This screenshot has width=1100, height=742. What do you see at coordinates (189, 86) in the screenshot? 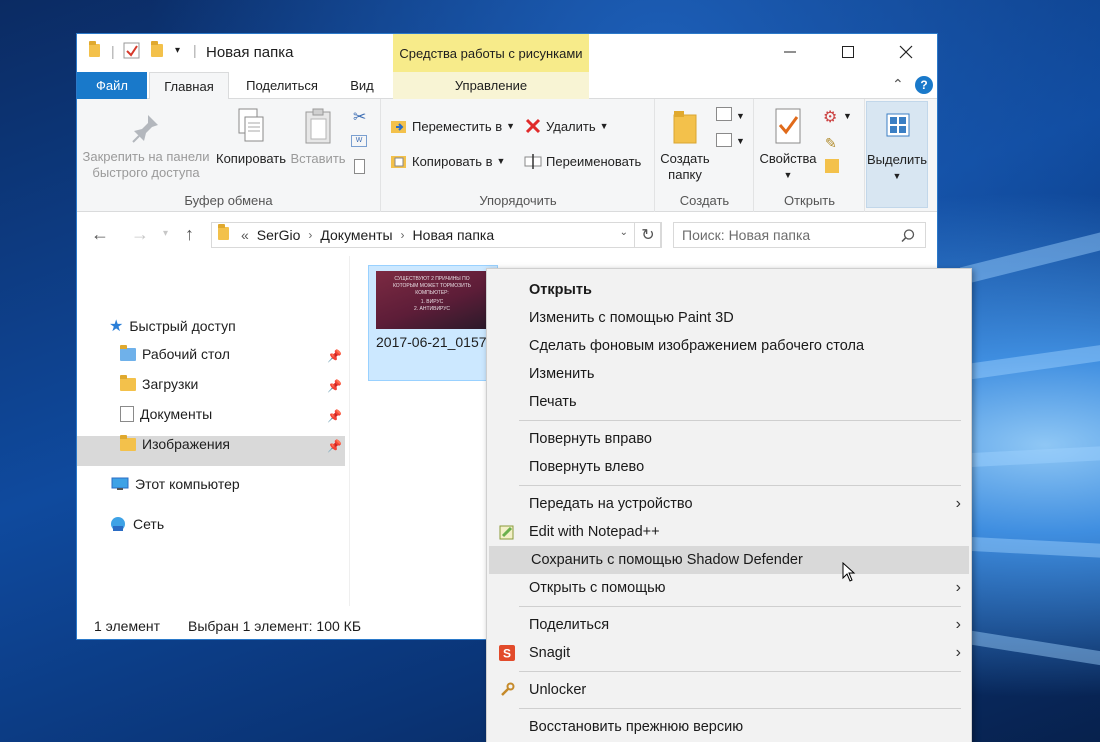
I see `tab-home: Главная` at bounding box center [189, 86].